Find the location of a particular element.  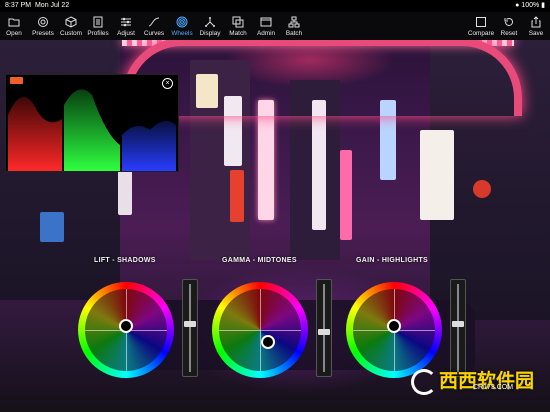

match-button: Match is located at coordinates (238, 26).